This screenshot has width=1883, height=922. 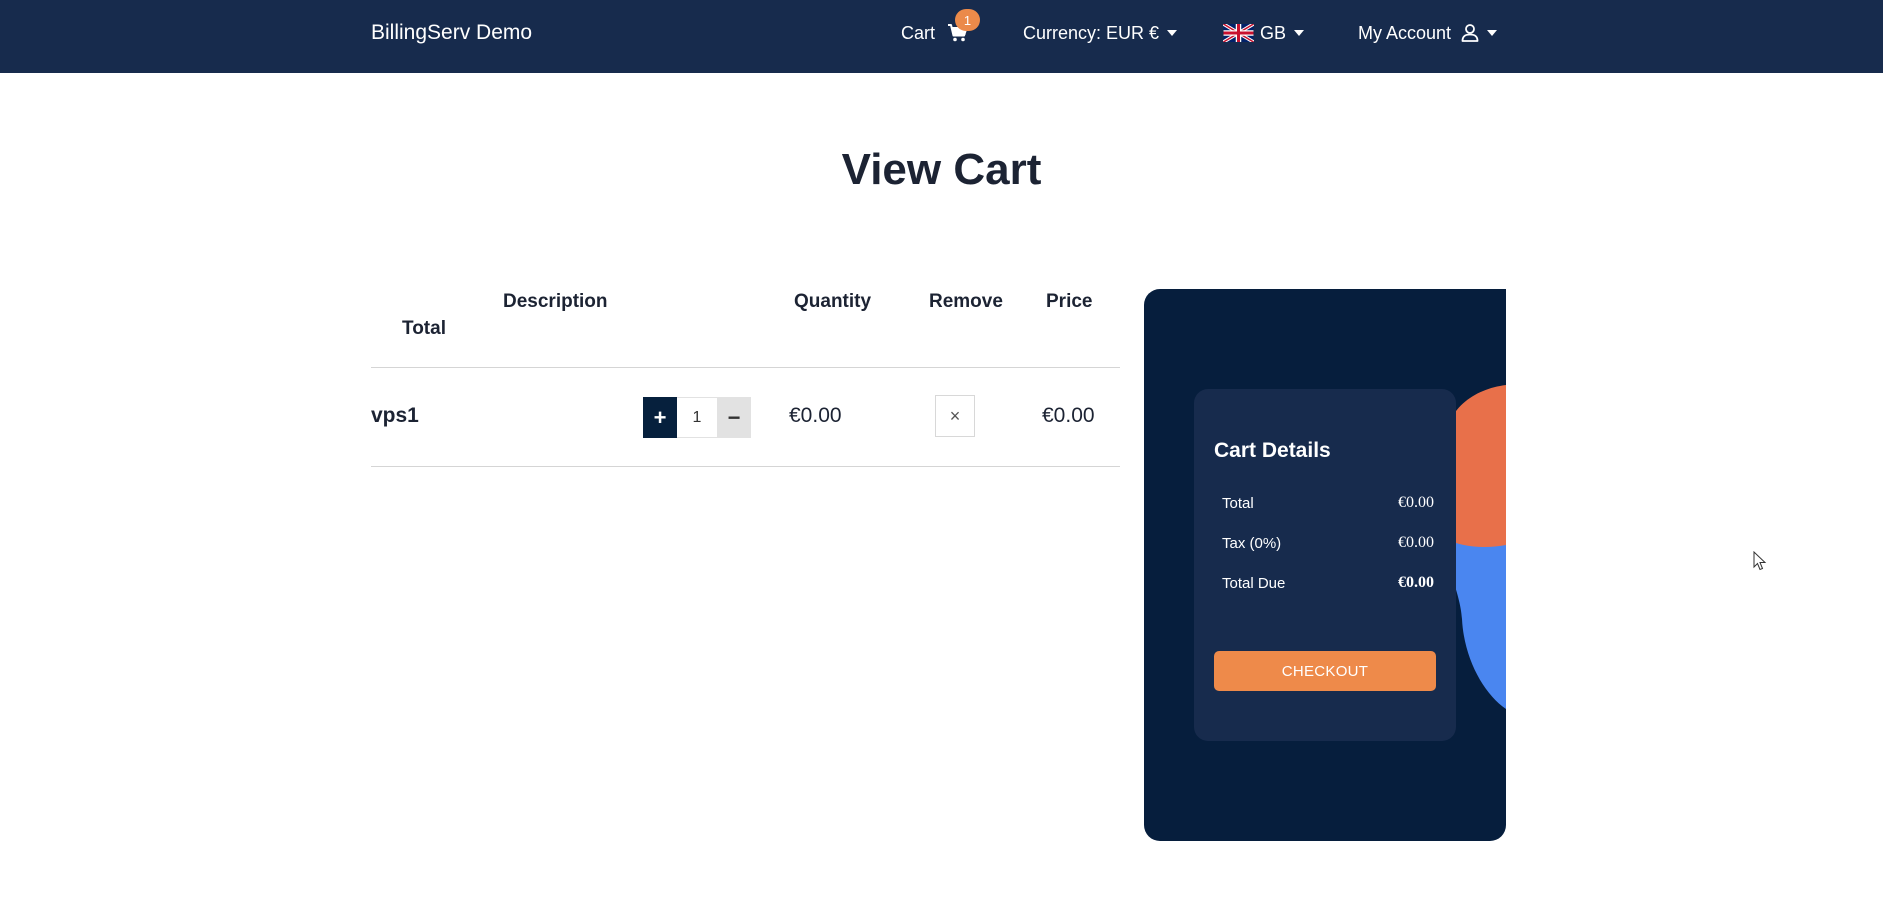 I want to click on currency-dropdown: Currency: EUR €, so click(x=1100, y=33).